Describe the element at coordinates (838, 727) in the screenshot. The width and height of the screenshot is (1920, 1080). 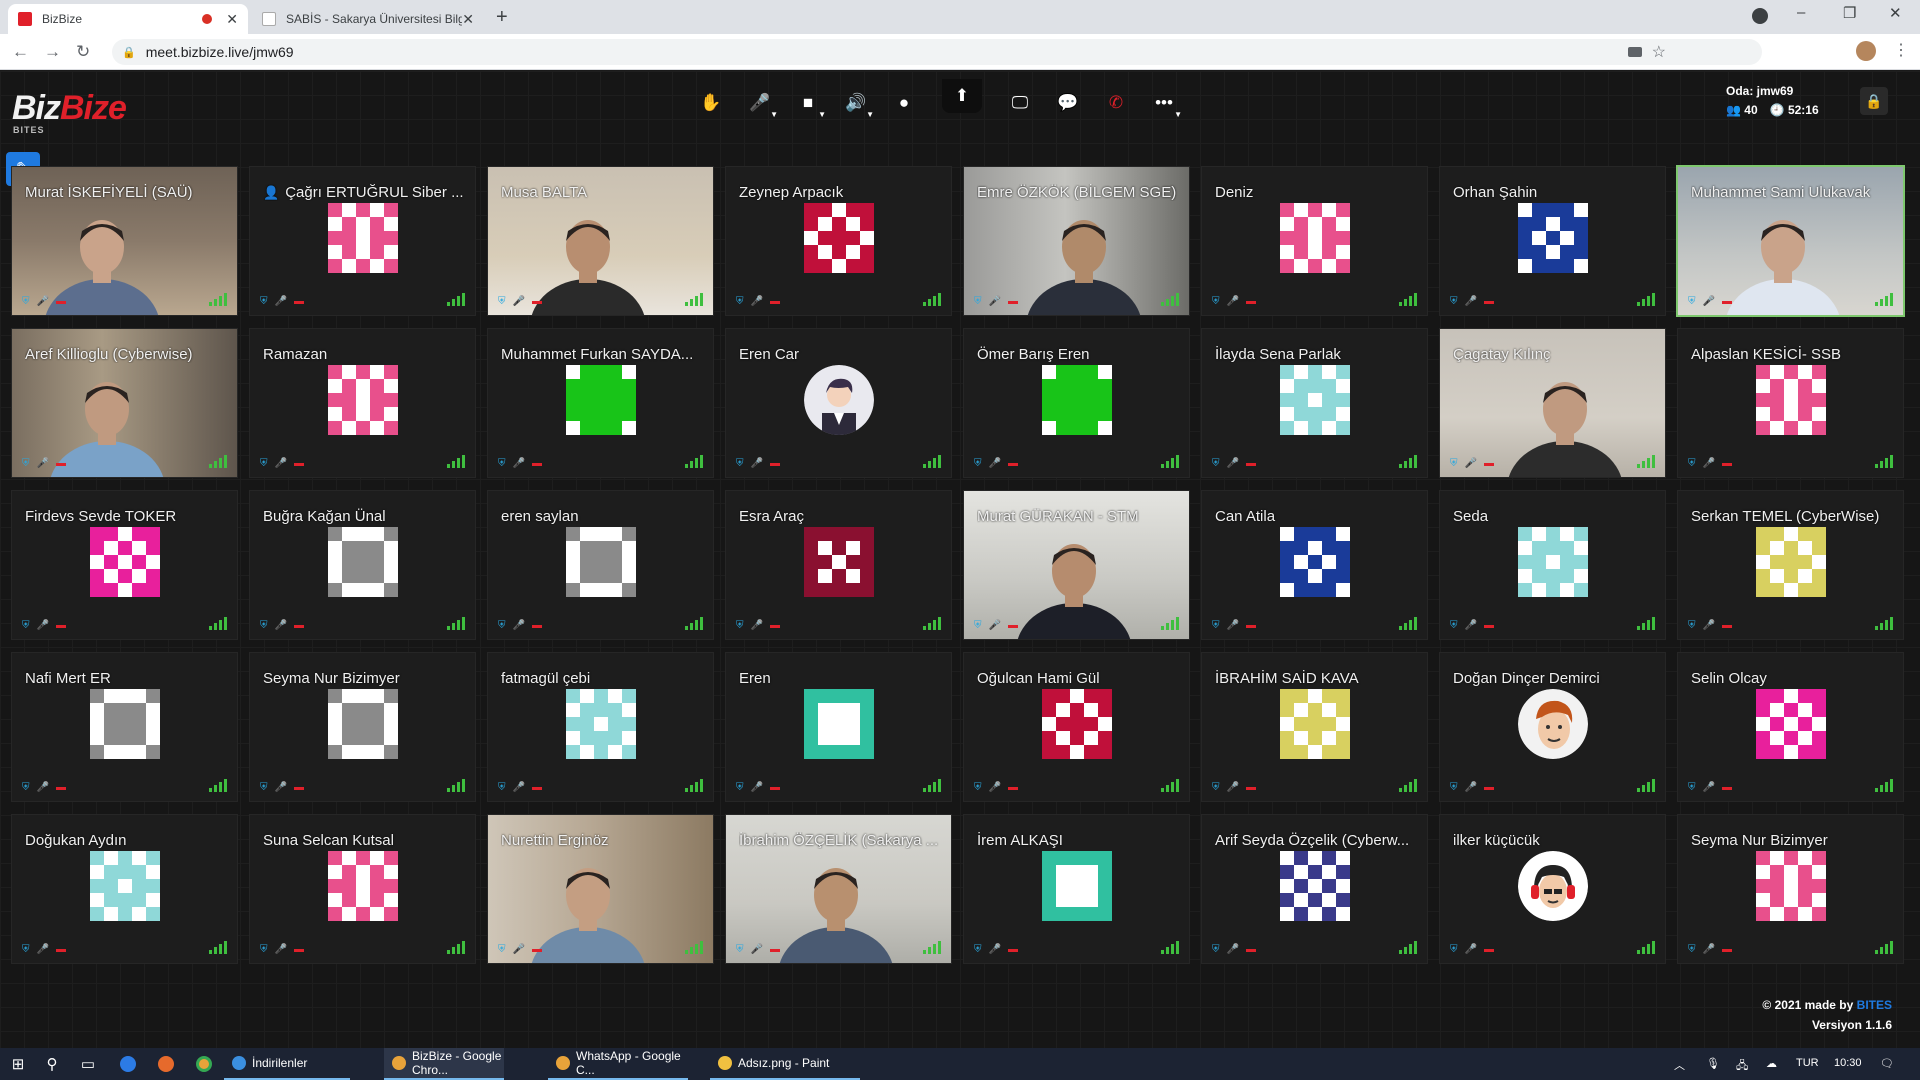
I see `participant-tile: Eren ⛨ 🎤 ▬` at that location.